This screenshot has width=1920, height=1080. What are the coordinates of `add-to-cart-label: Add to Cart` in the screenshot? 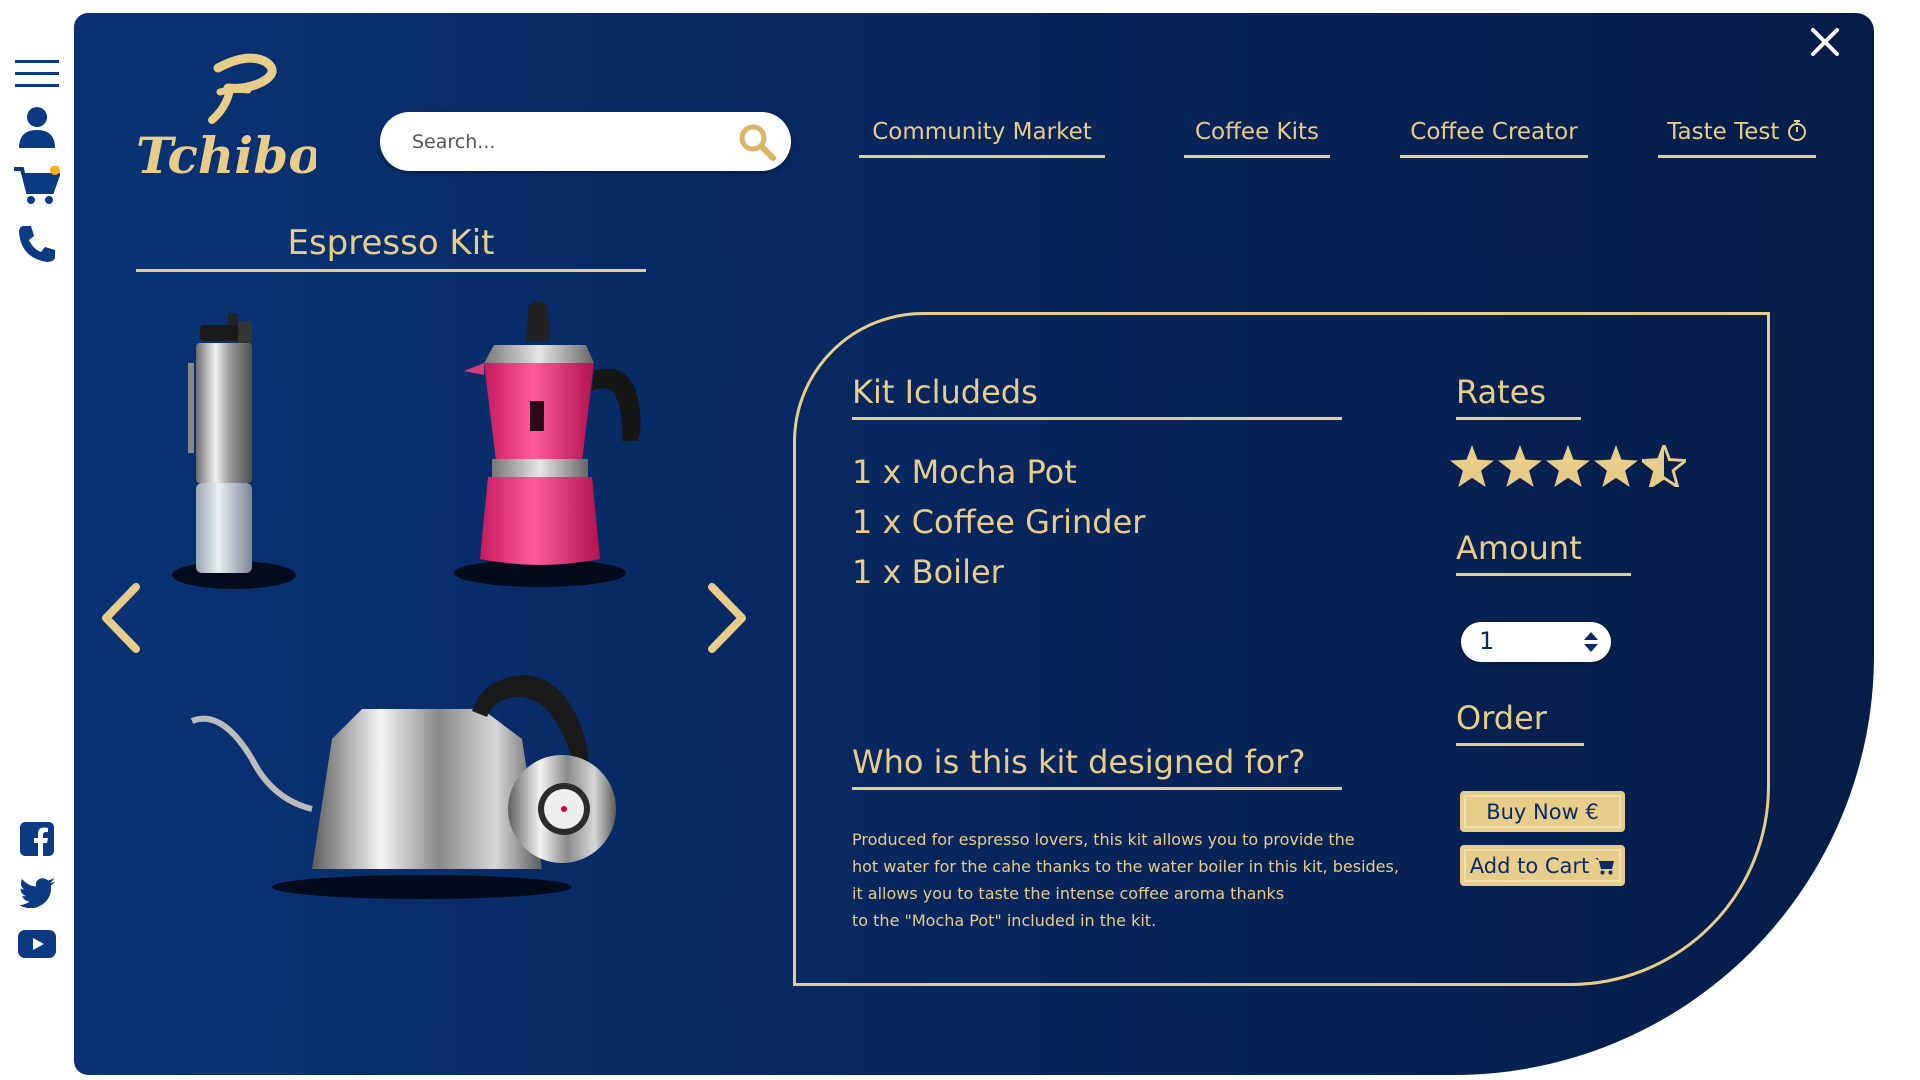 It's located at (1529, 865).